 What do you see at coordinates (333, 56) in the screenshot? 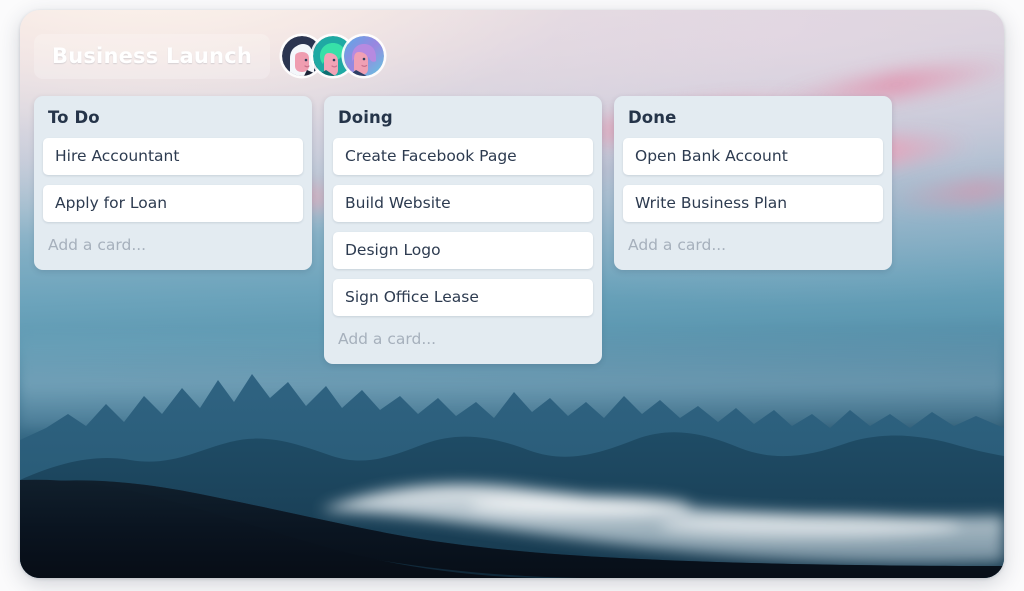
I see `board-members` at bounding box center [333, 56].